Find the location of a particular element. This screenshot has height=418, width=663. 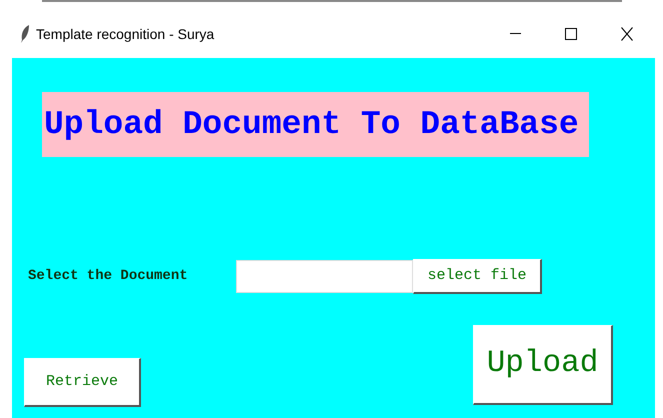

page-heading: Upload Document To DataBase is located at coordinates (315, 124).